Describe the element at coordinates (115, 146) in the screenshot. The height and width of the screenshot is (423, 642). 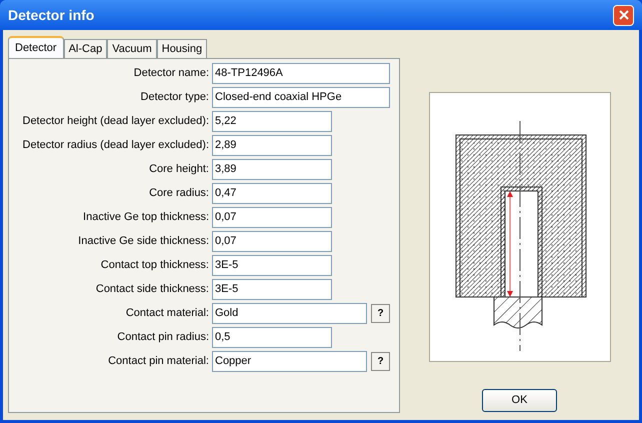
I see `field-label: Detector radius (dead layer excluded):` at that location.